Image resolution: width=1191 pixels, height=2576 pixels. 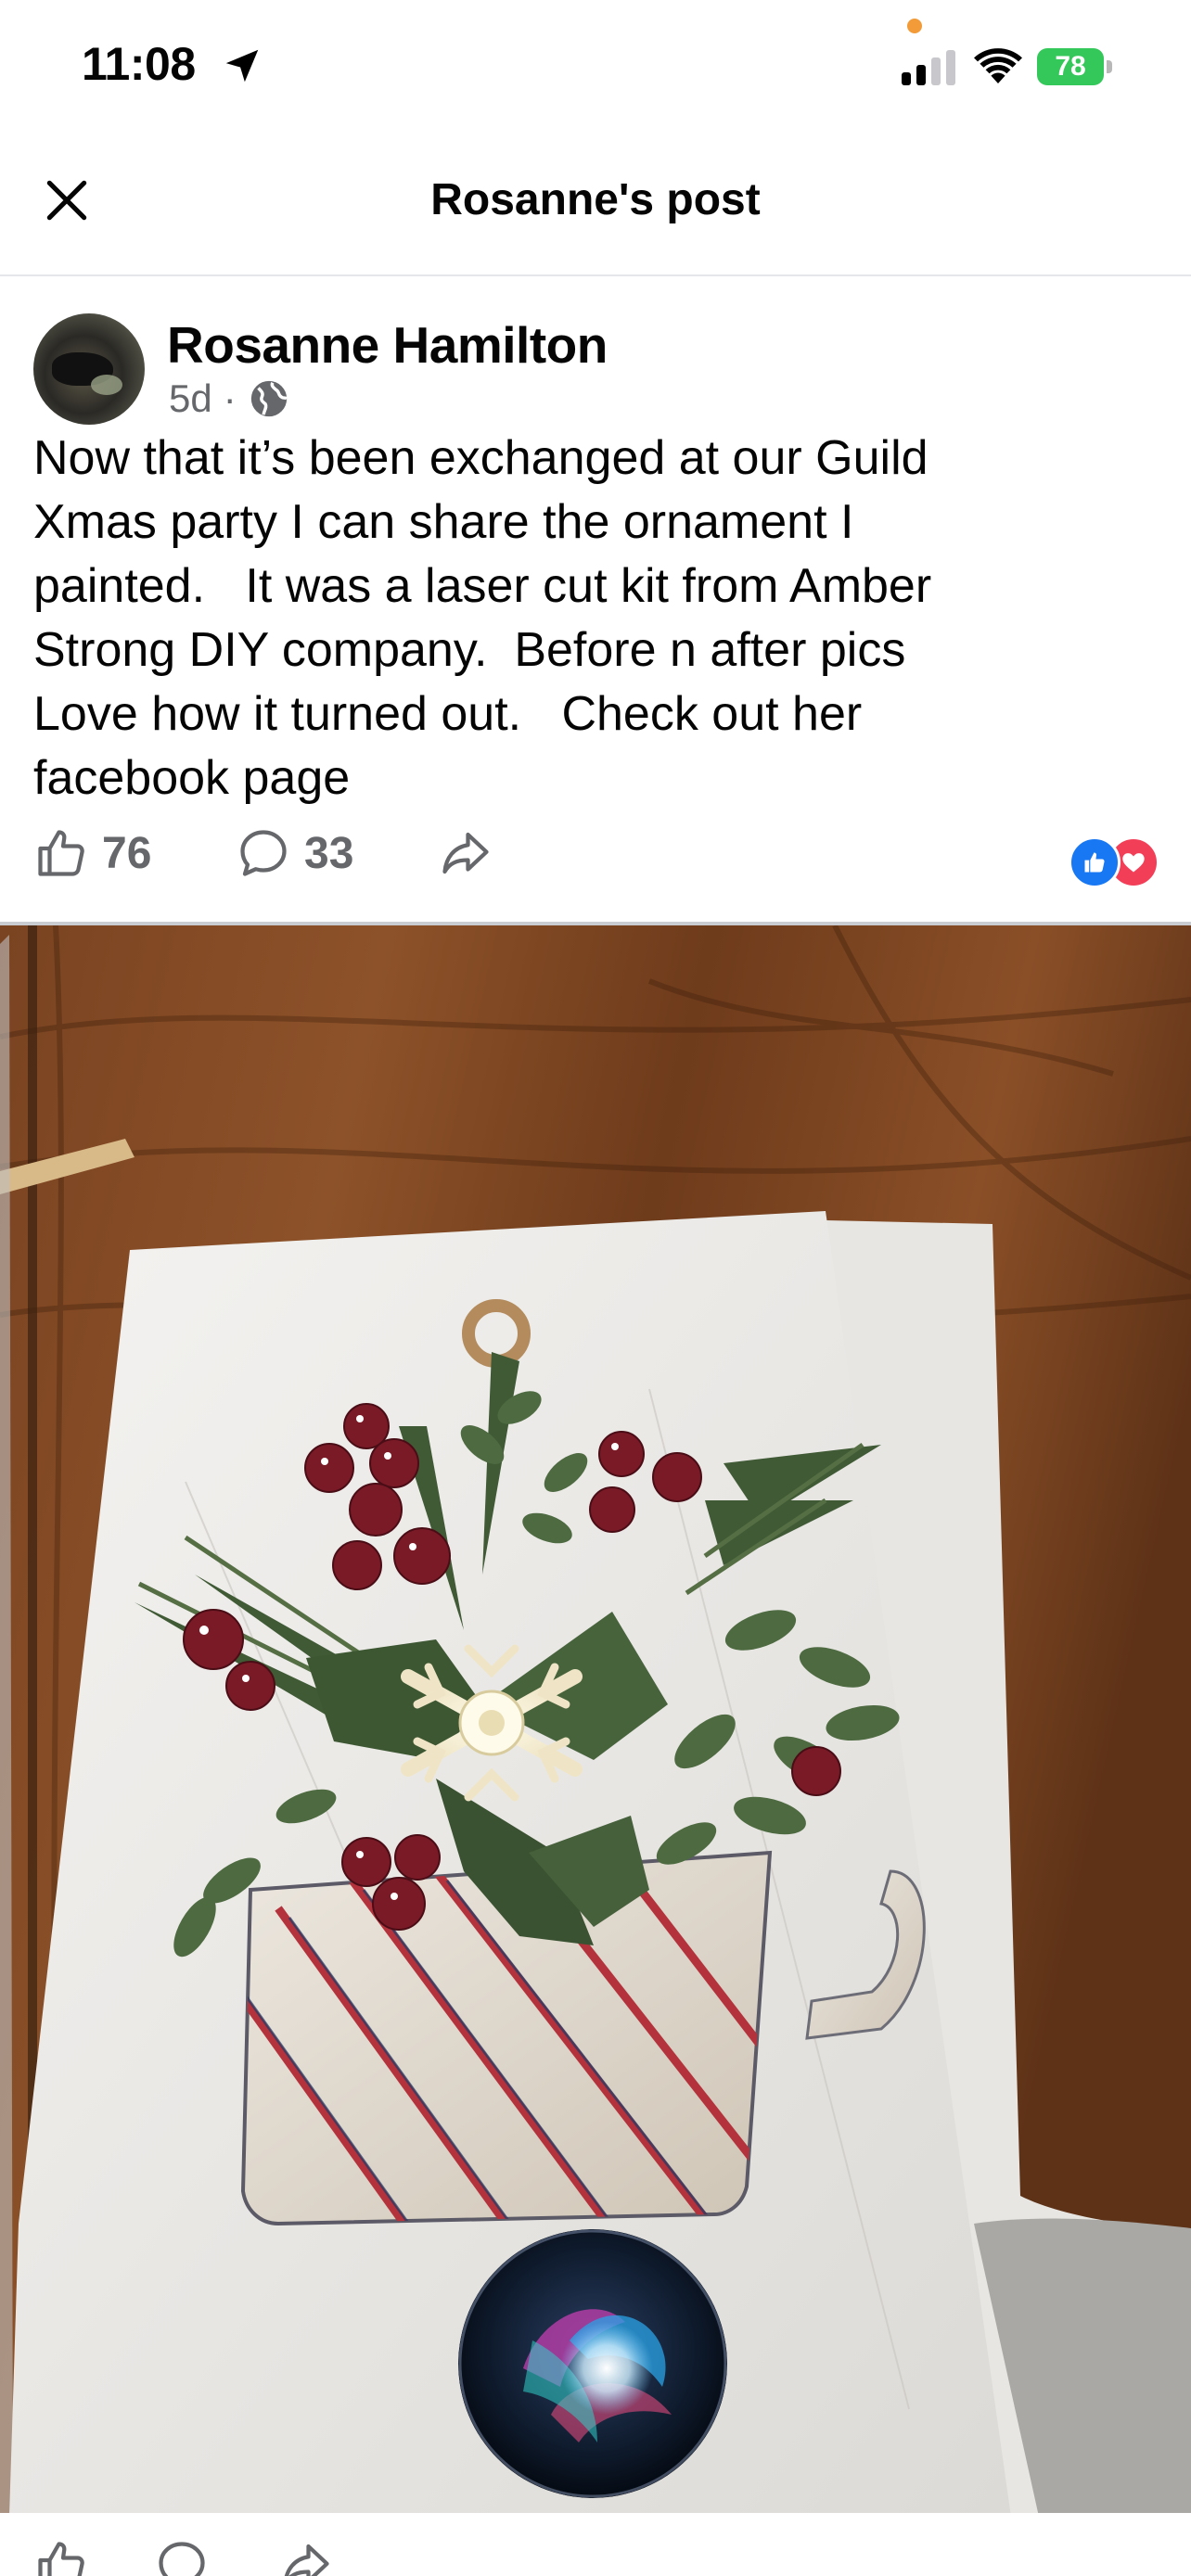 I want to click on page-title: Rosanne's post, so click(x=595, y=199).